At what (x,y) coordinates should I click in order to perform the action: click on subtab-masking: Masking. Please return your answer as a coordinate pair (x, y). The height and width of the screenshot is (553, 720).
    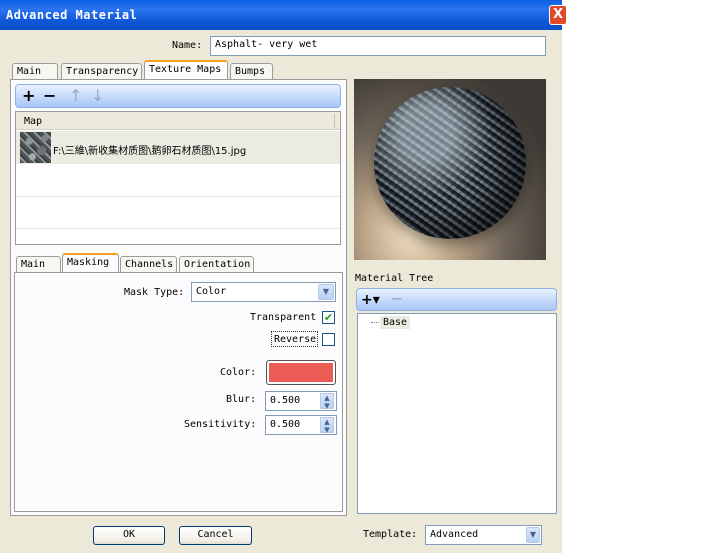
    Looking at the image, I should click on (90, 263).